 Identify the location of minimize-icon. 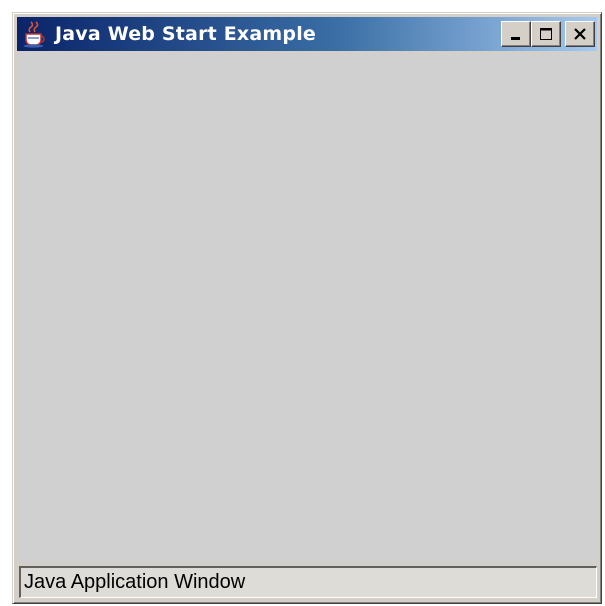
(515, 38).